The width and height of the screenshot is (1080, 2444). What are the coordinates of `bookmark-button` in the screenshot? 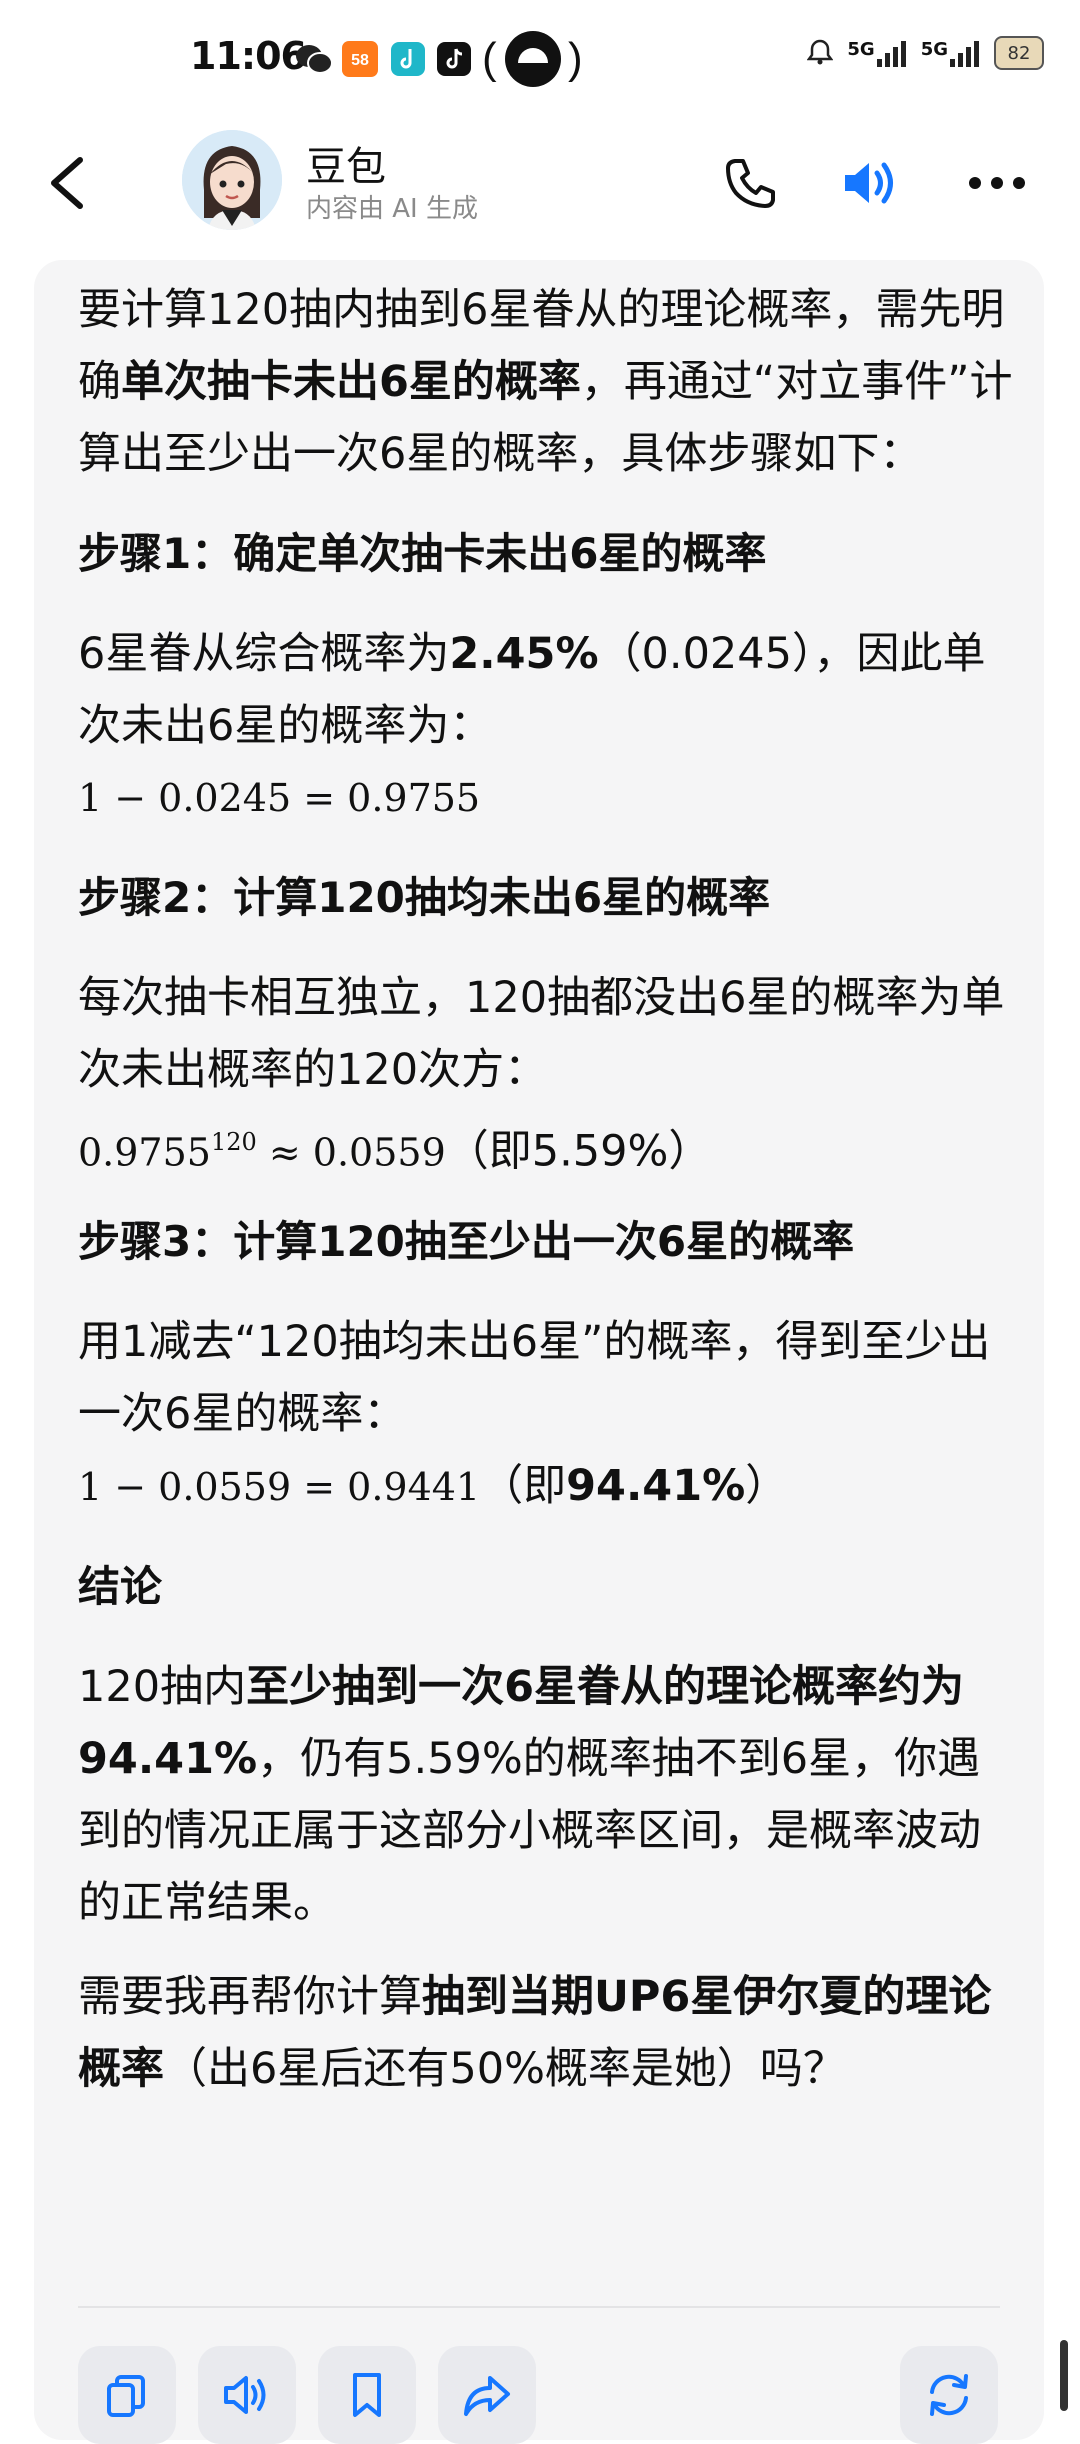 It's located at (367, 2395).